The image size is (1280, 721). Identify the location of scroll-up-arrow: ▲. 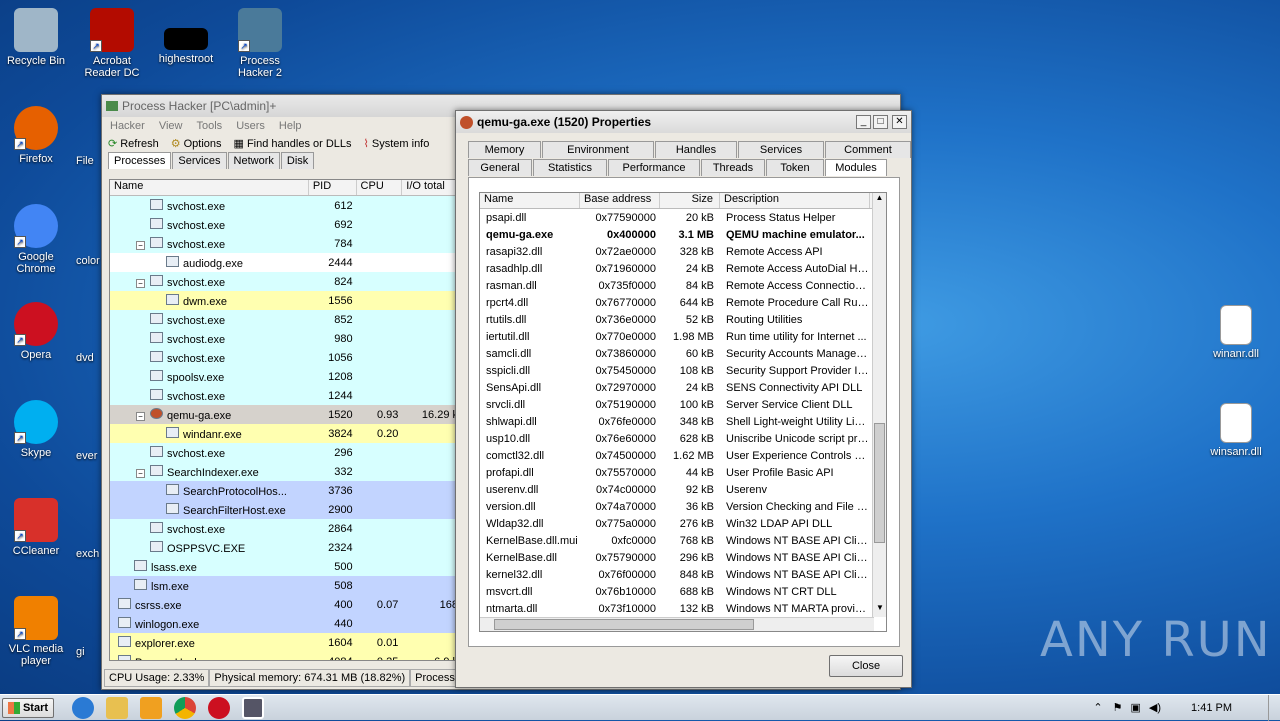
(879, 200).